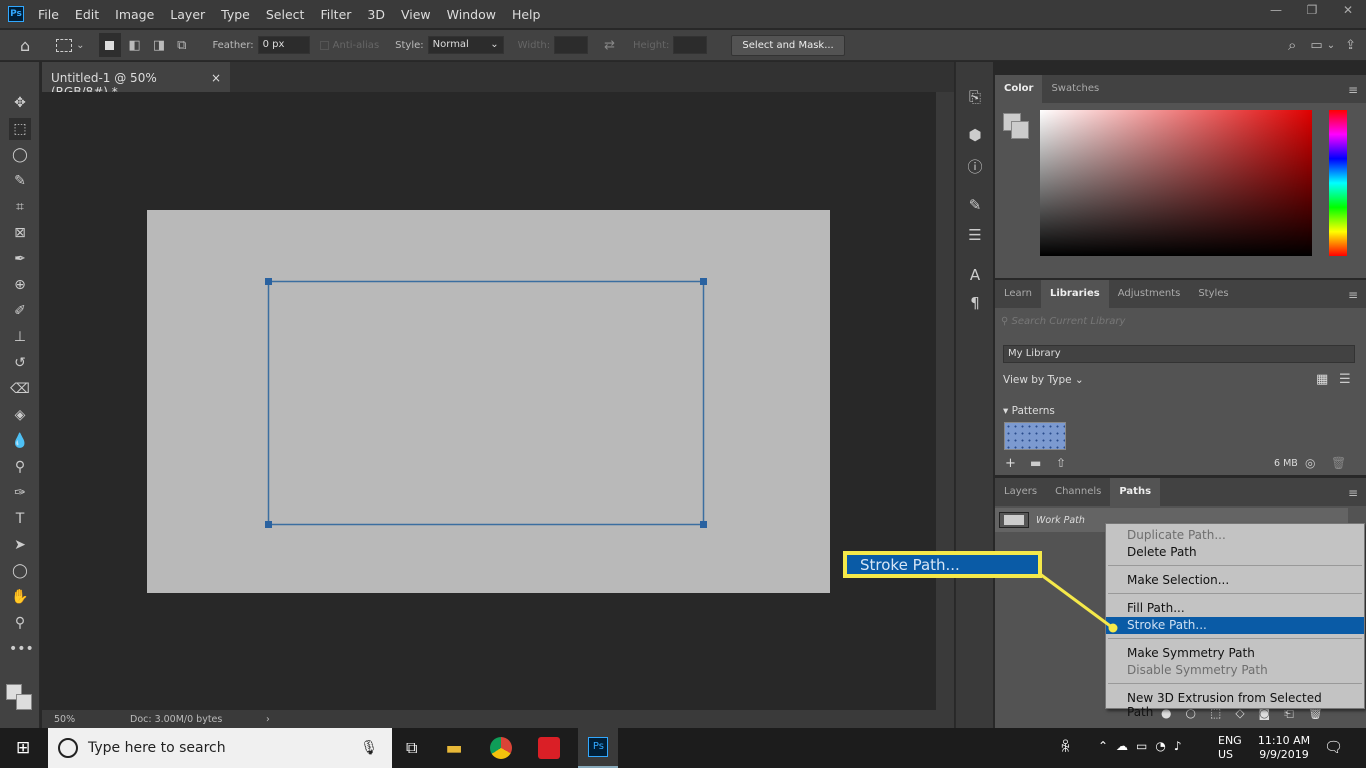 This screenshot has width=1366, height=768. I want to click on people-icon: ꆜ, so click(1065, 747).